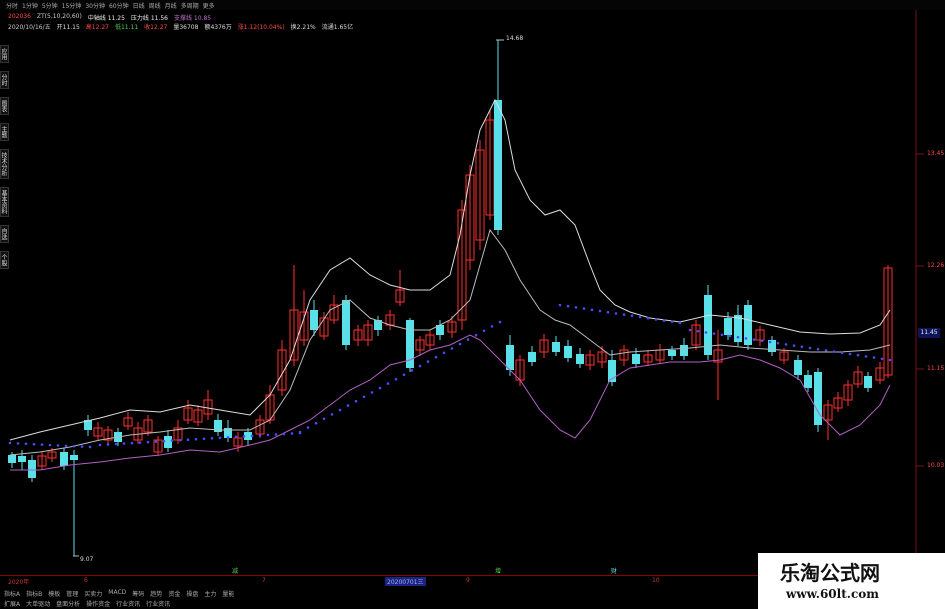 This screenshot has height=609, width=945. Describe the element at coordinates (264, 580) in the screenshot. I see `date-label-2: 7` at that location.